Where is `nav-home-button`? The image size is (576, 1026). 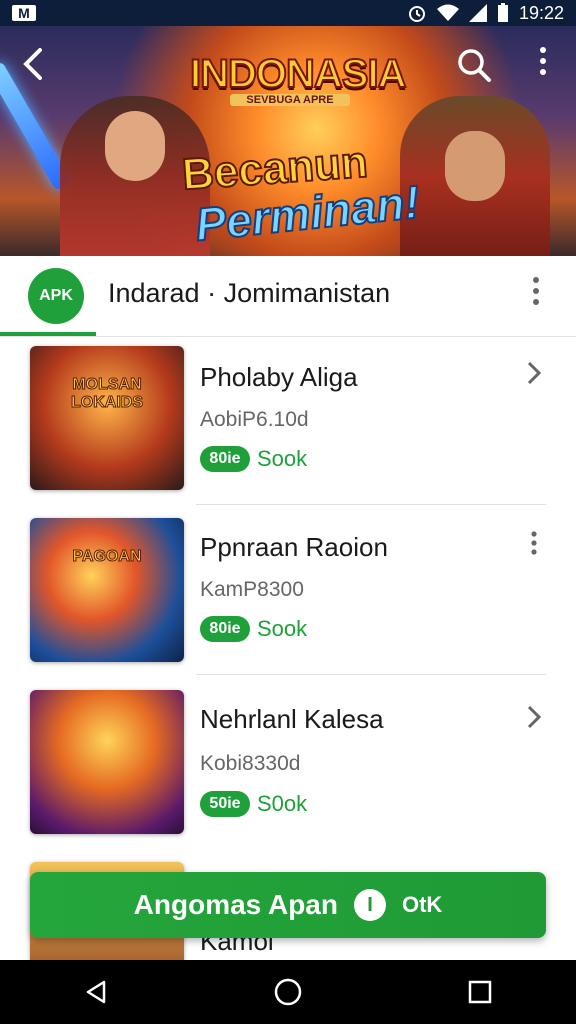
nav-home-button is located at coordinates (288, 992).